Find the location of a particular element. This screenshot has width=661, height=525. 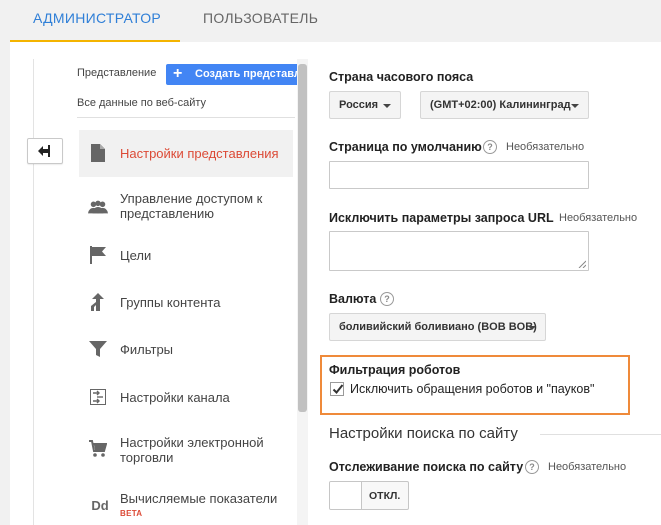

channel-settings-icon is located at coordinates (98, 397).